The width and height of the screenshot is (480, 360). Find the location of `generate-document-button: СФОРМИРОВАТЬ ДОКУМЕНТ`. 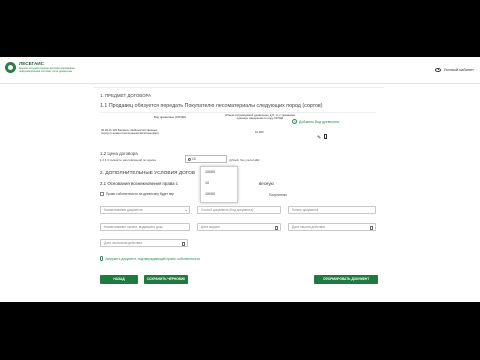

generate-document-button: СФОРМИРОВАТЬ ДОКУМЕНТ is located at coordinates (346, 279).